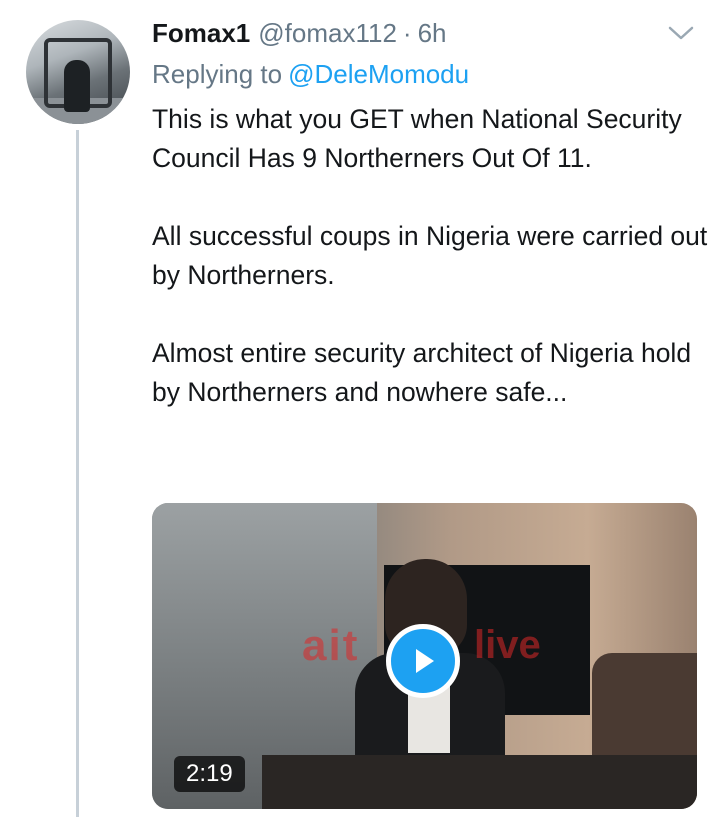 Image resolution: width=720 pixels, height=817 pixels. What do you see at coordinates (201, 33) in the screenshot?
I see `display-name: Fomax1` at bounding box center [201, 33].